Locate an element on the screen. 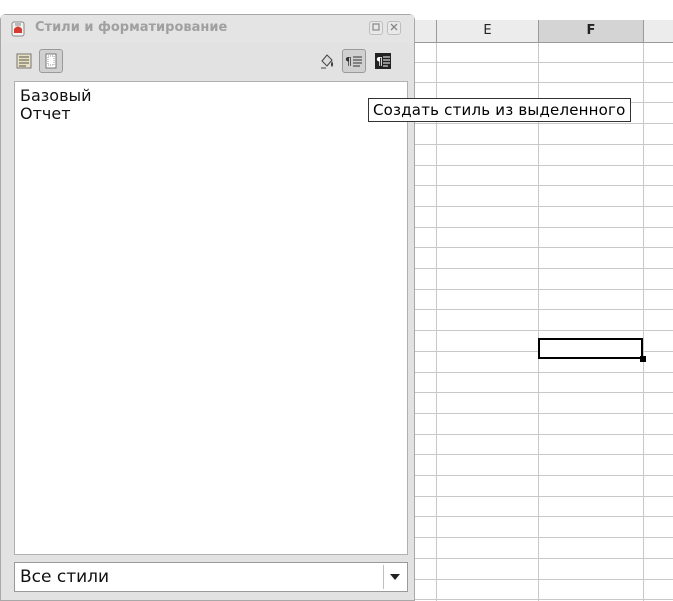 The image size is (673, 601). fill-handle is located at coordinates (643, 359).